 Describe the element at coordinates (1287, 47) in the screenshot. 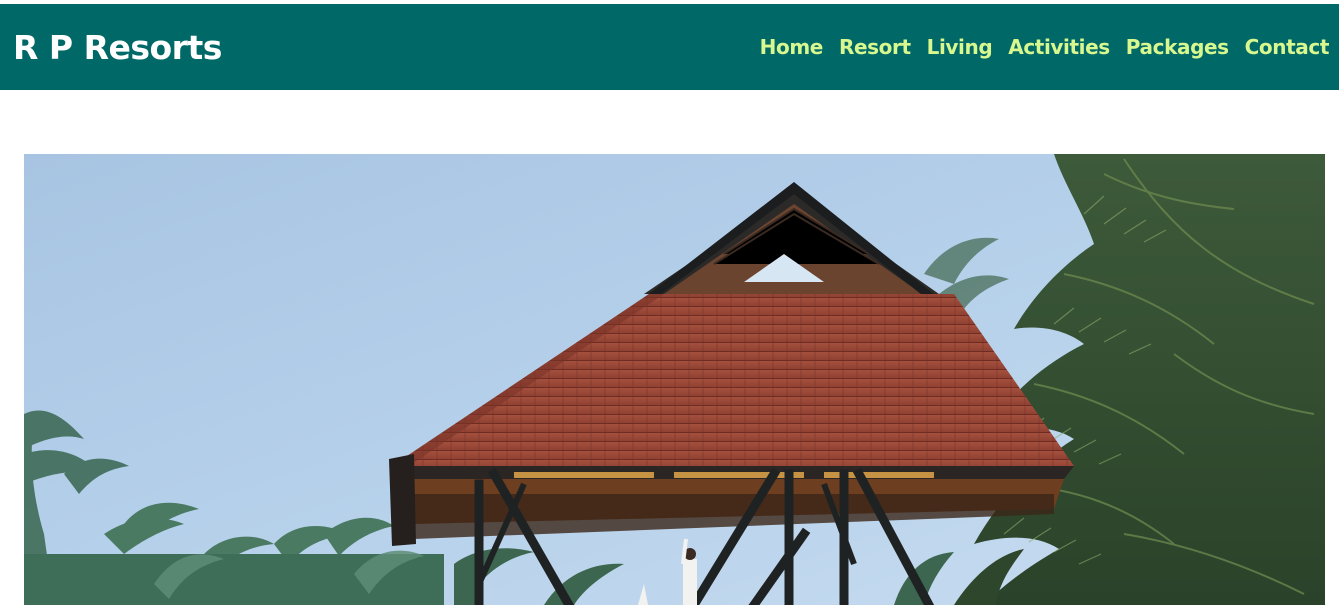

I see `nav-contact-link: Contact` at that location.